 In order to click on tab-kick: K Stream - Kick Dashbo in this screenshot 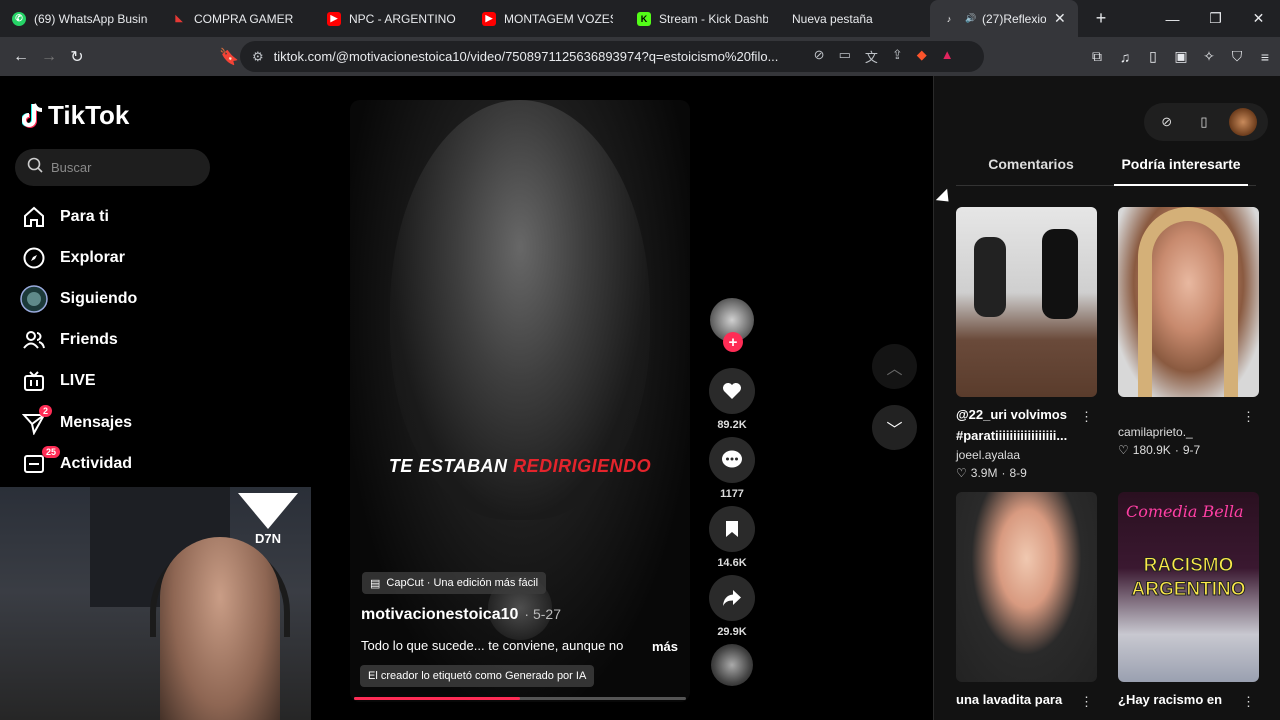, I will do `click(702, 18)`.